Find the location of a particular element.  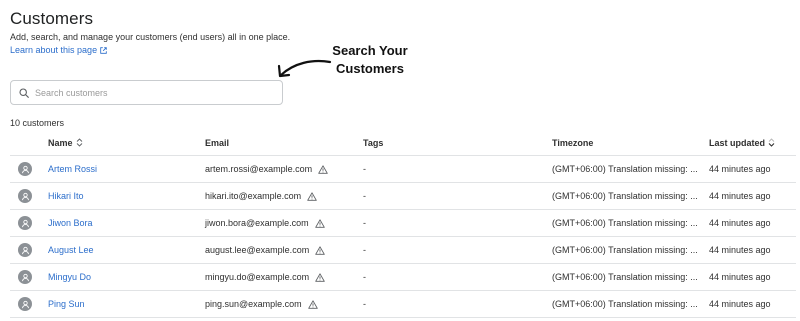

annotation-text: Search Your Customers is located at coordinates (370, 60).